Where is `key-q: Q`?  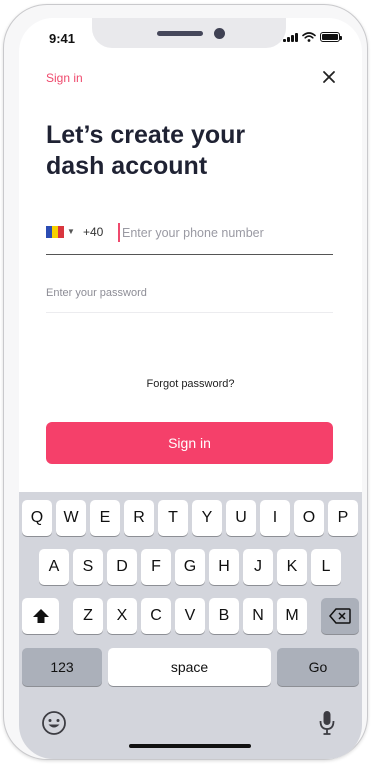 key-q: Q is located at coordinates (37, 518).